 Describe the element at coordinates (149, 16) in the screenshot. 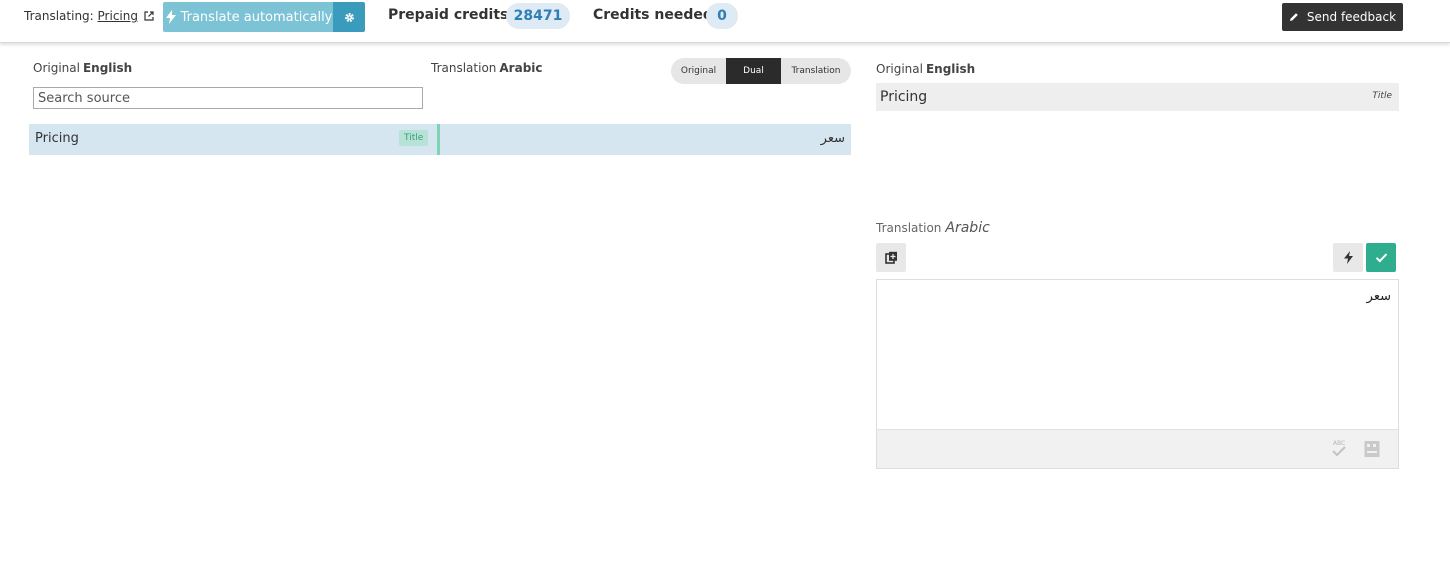

I see `external-link-icon` at that location.